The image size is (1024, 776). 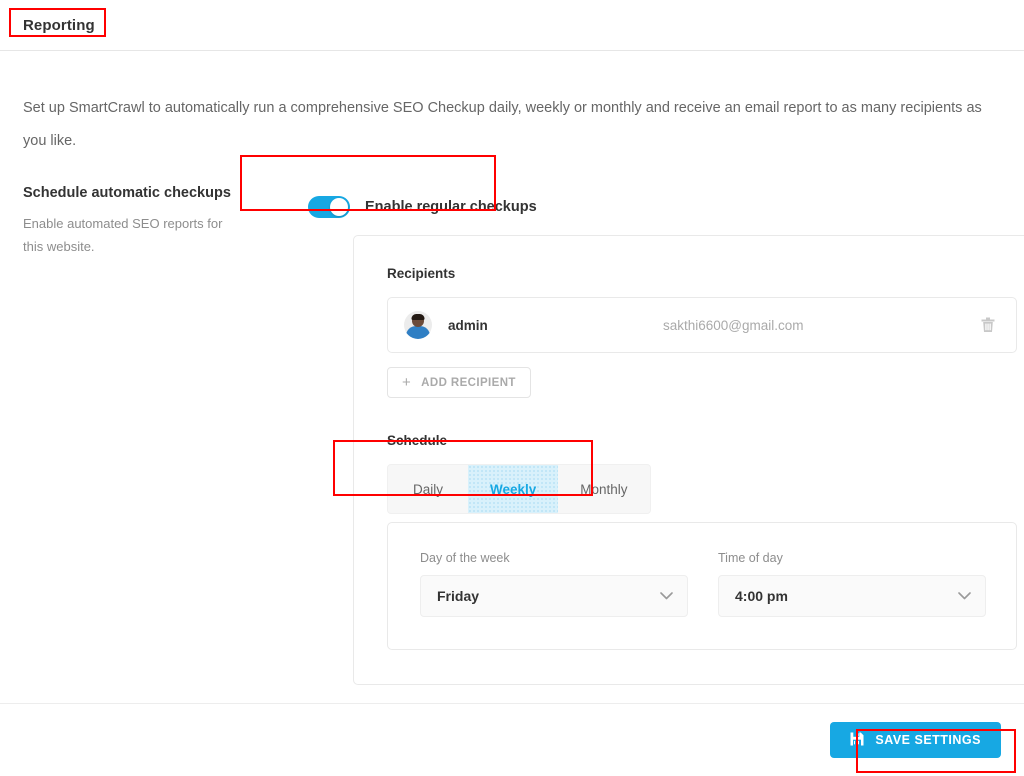 I want to click on recipient-row: admin sakthi6600@gmail.com, so click(x=702, y=325).